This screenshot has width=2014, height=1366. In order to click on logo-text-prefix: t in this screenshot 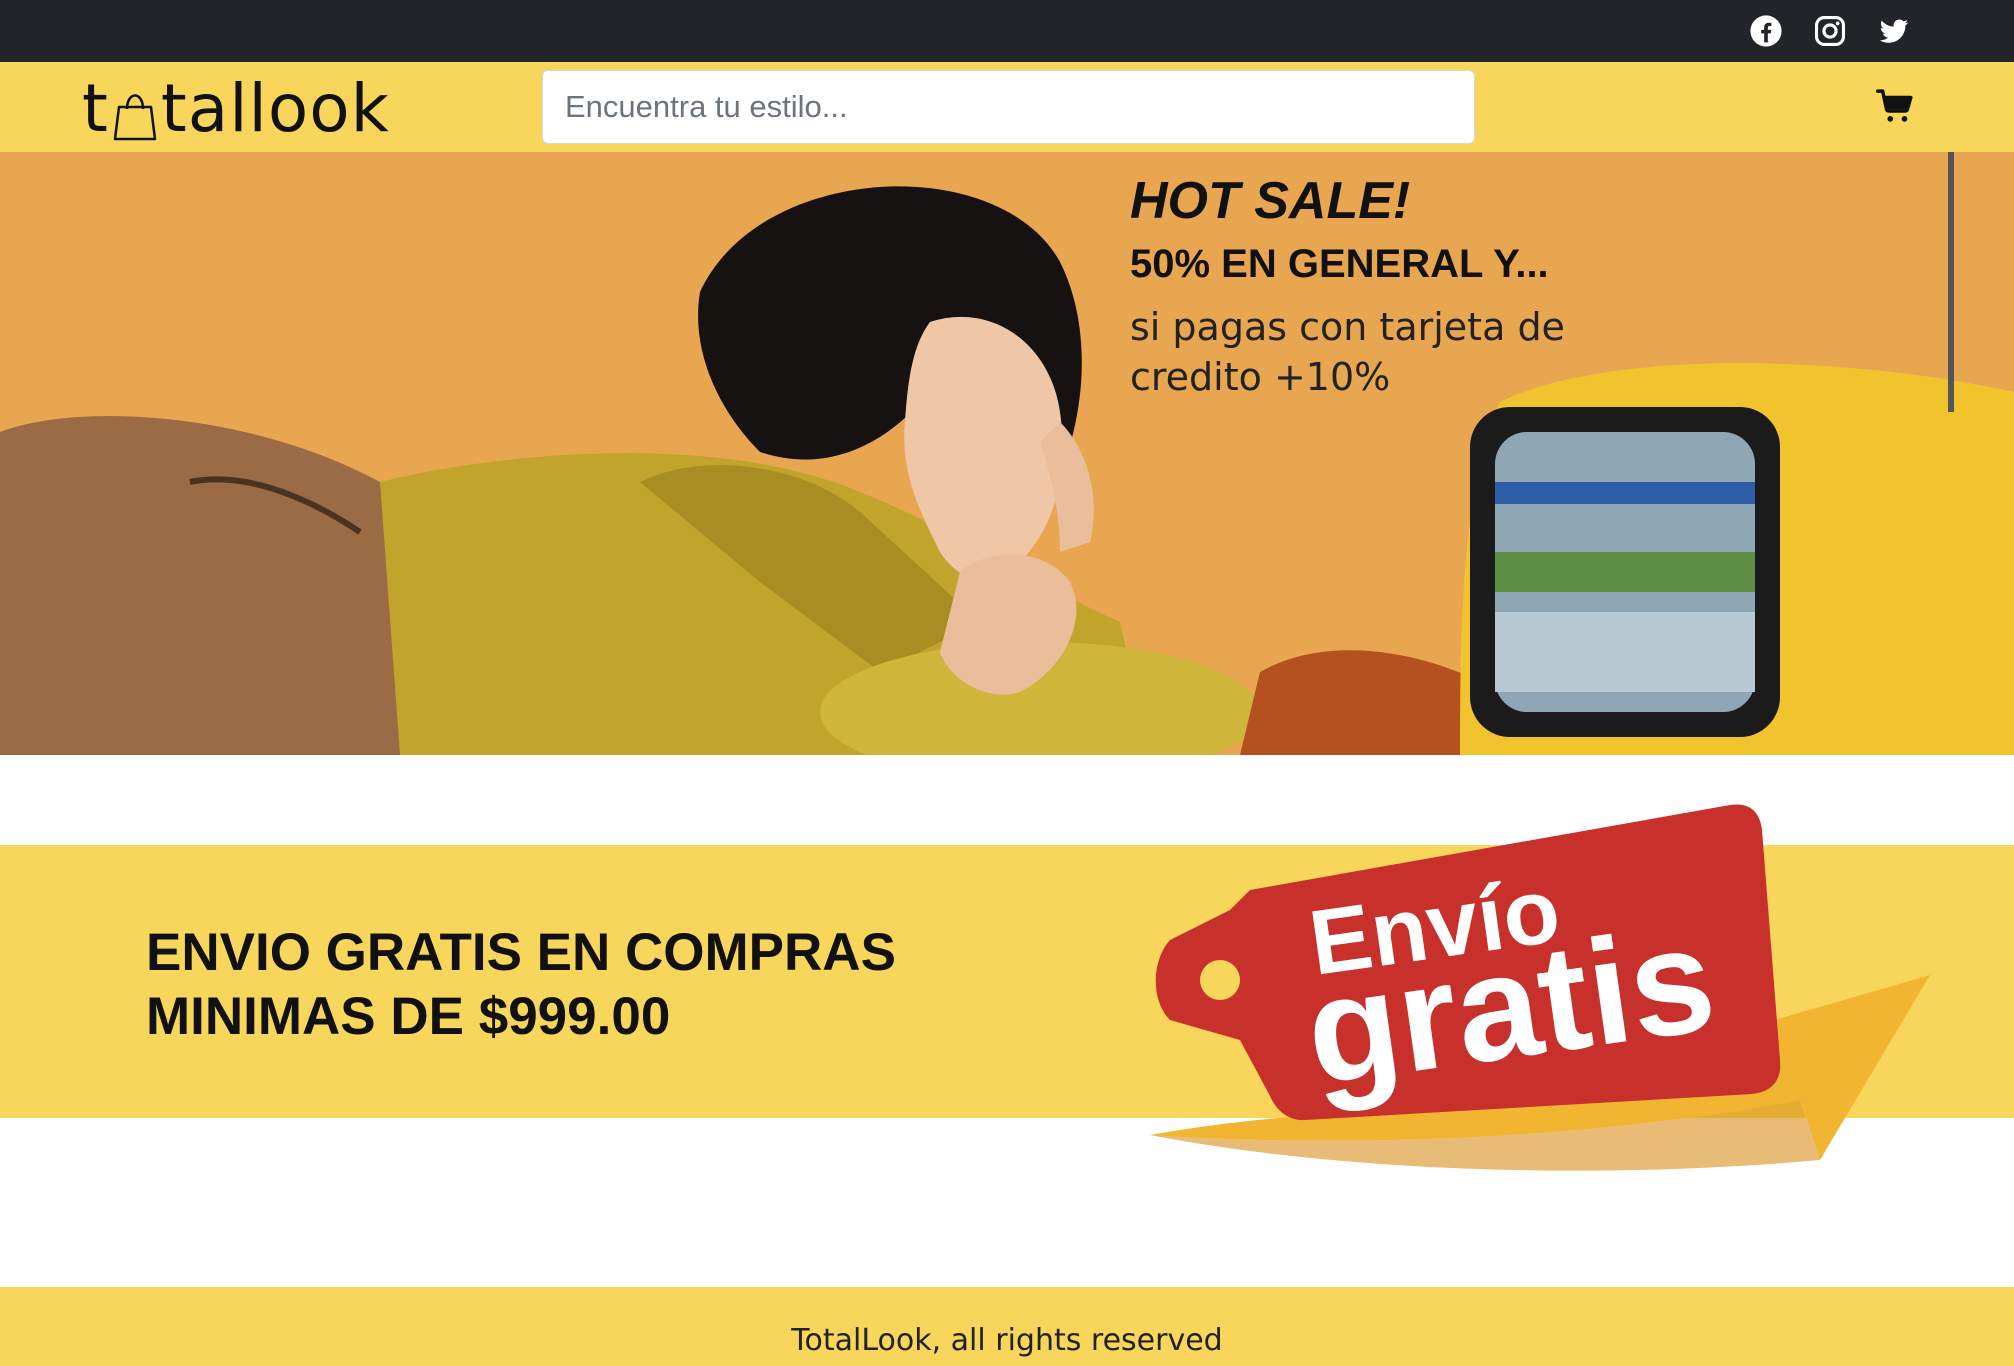, I will do `click(95, 108)`.